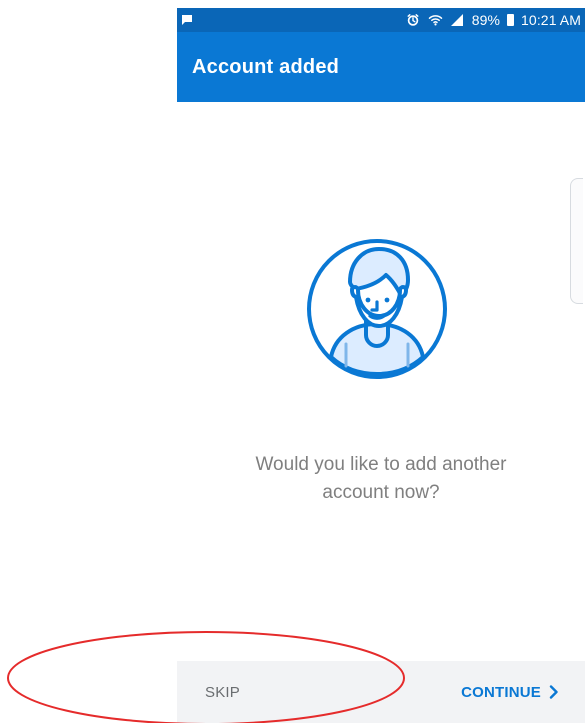 The height and width of the screenshot is (723, 585). I want to click on status-right: 89% 10:21 AM, so click(493, 20).